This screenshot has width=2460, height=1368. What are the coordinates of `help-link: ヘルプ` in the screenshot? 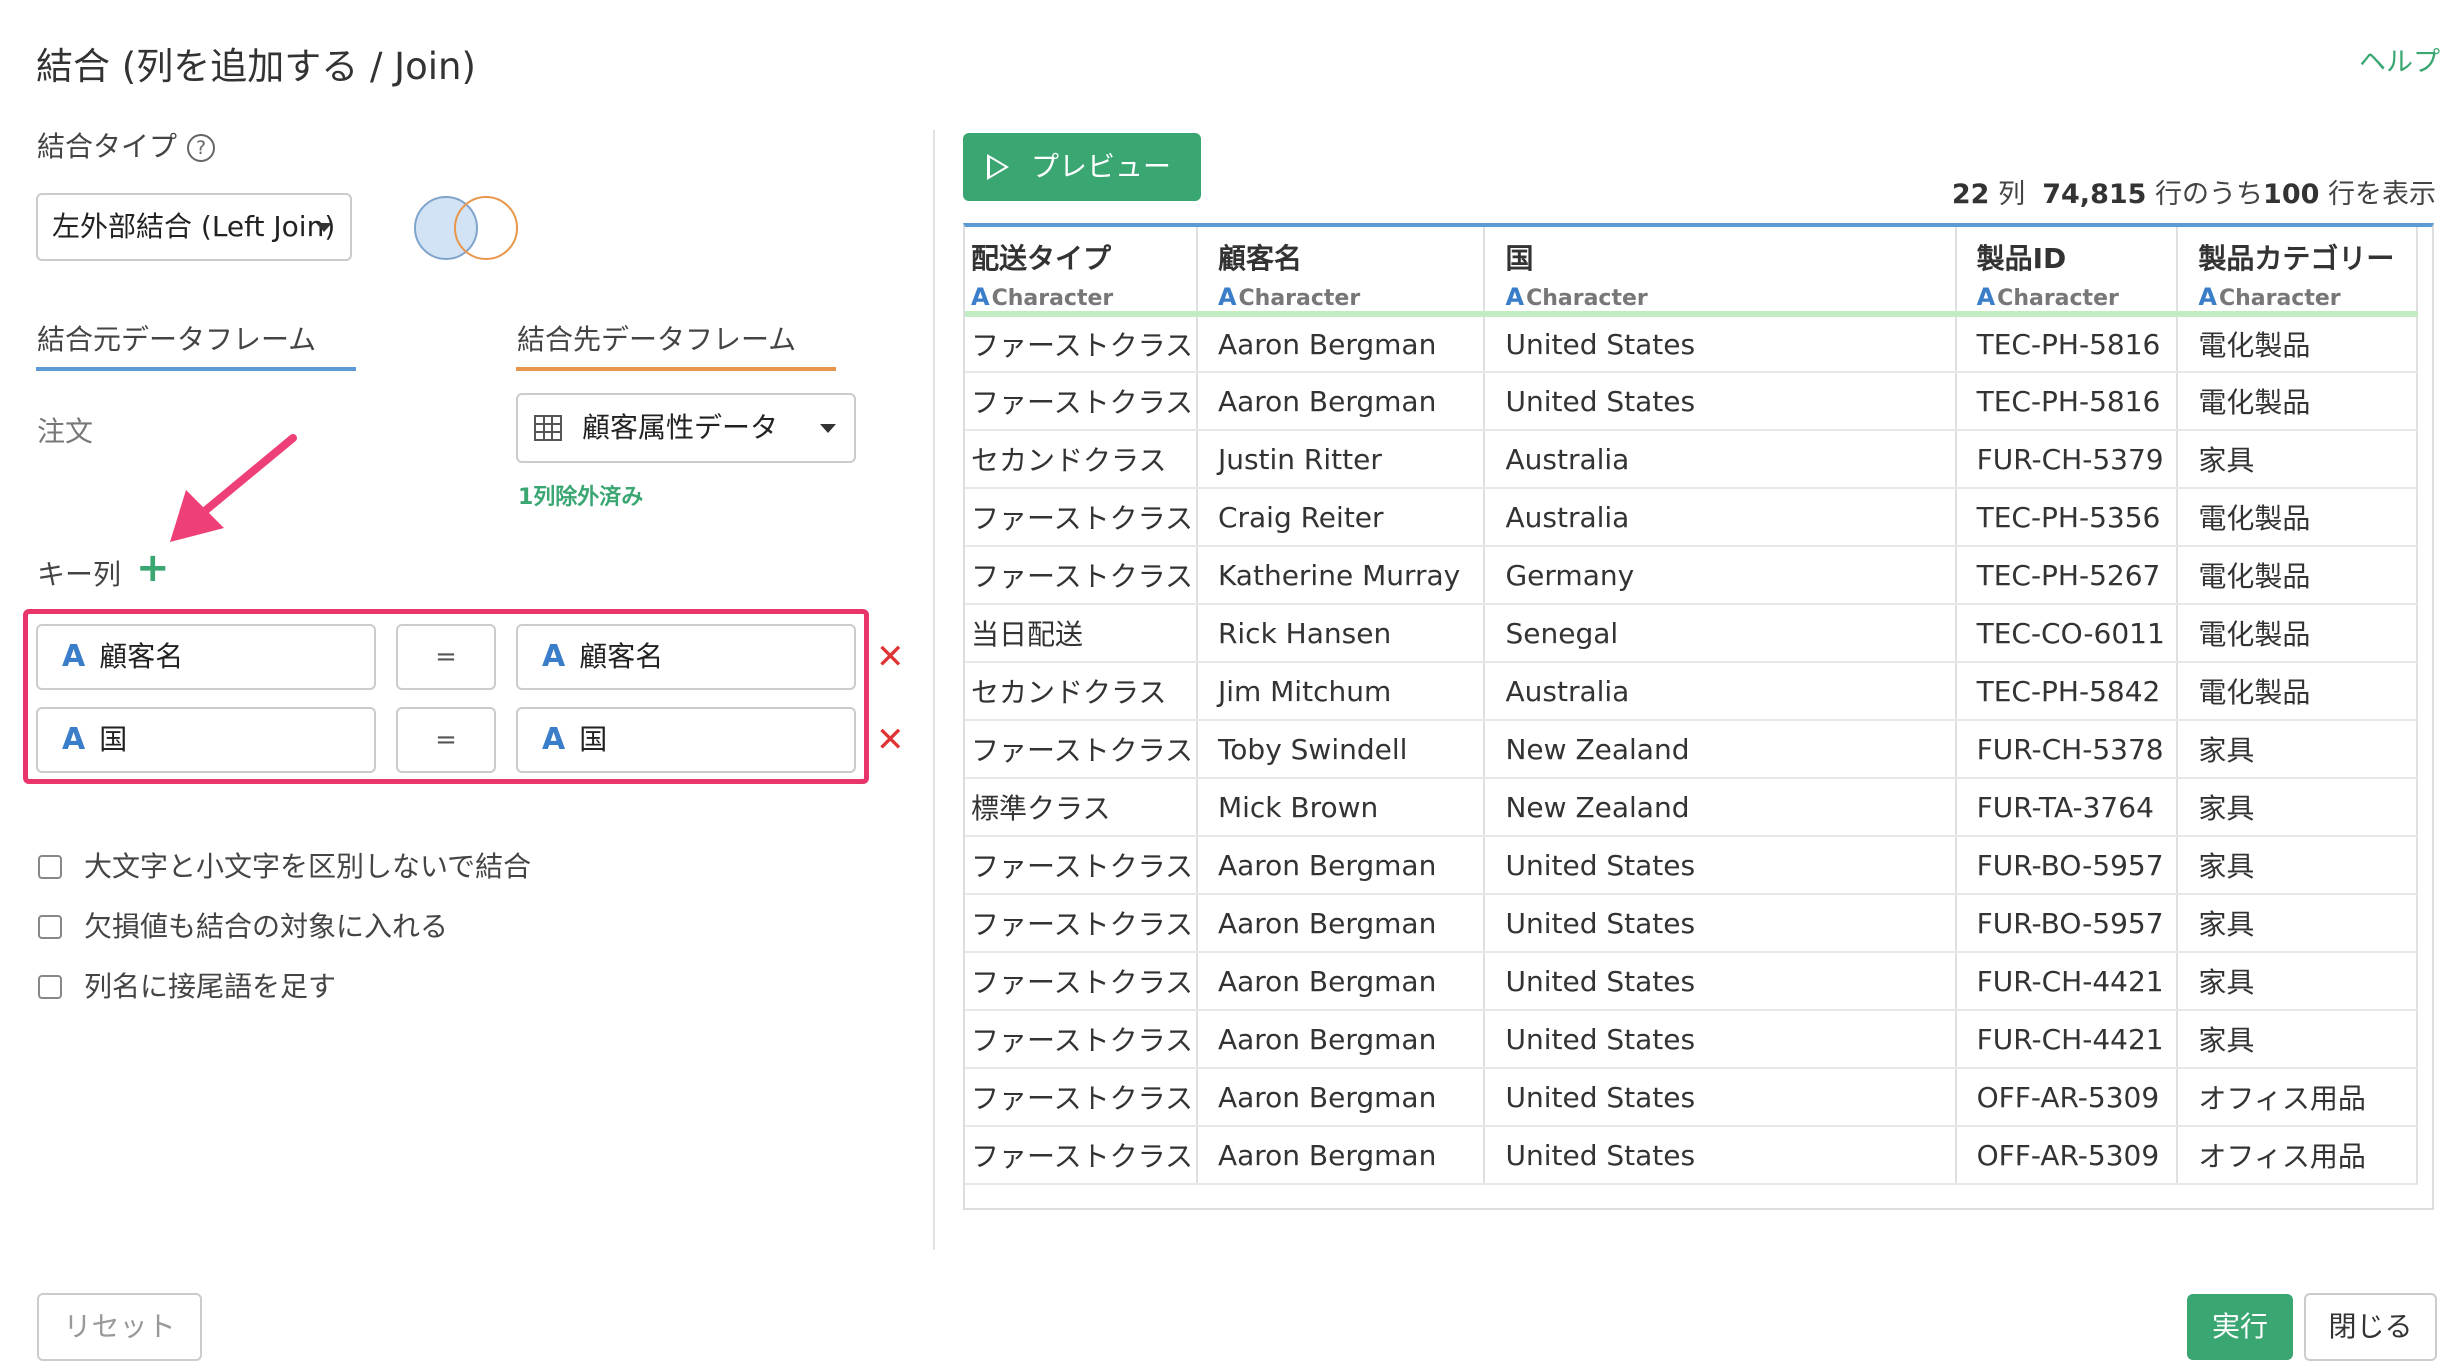 It's located at (2399, 59).